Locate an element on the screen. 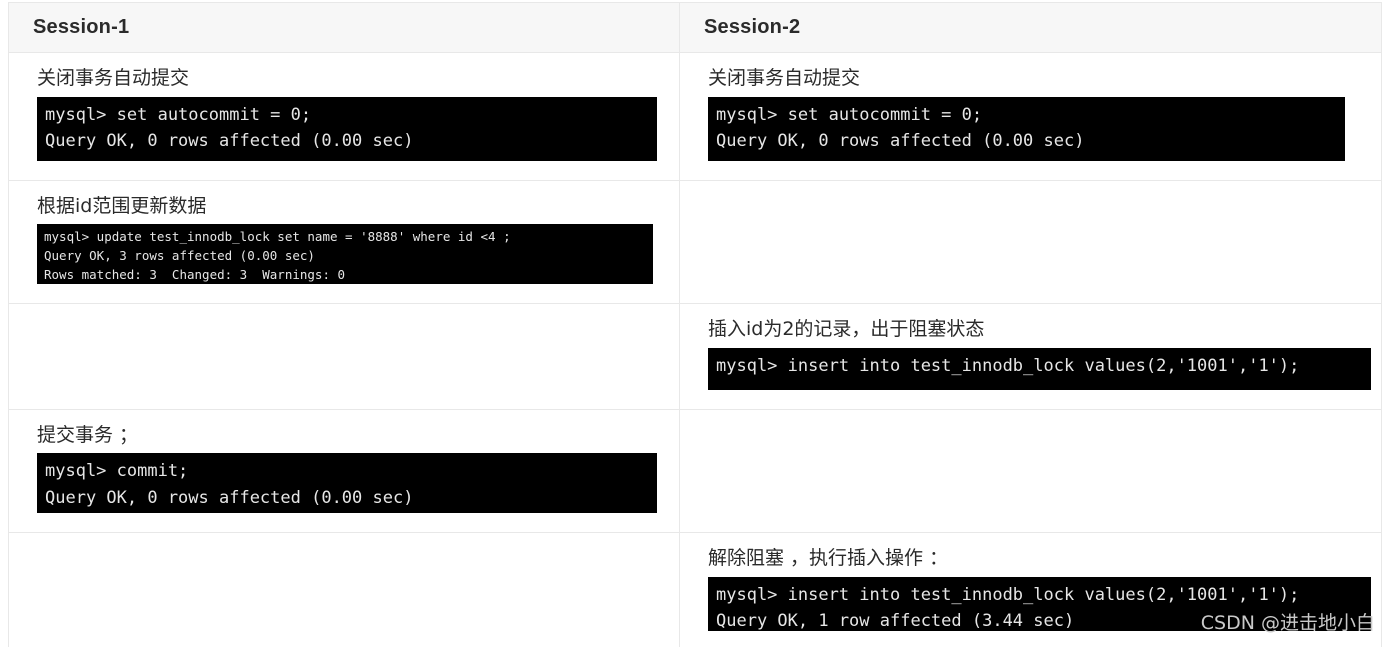 Image resolution: width=1391 pixels, height=647 pixels. table-header-row: Session-1 Session-2 is located at coordinates (695, 27).